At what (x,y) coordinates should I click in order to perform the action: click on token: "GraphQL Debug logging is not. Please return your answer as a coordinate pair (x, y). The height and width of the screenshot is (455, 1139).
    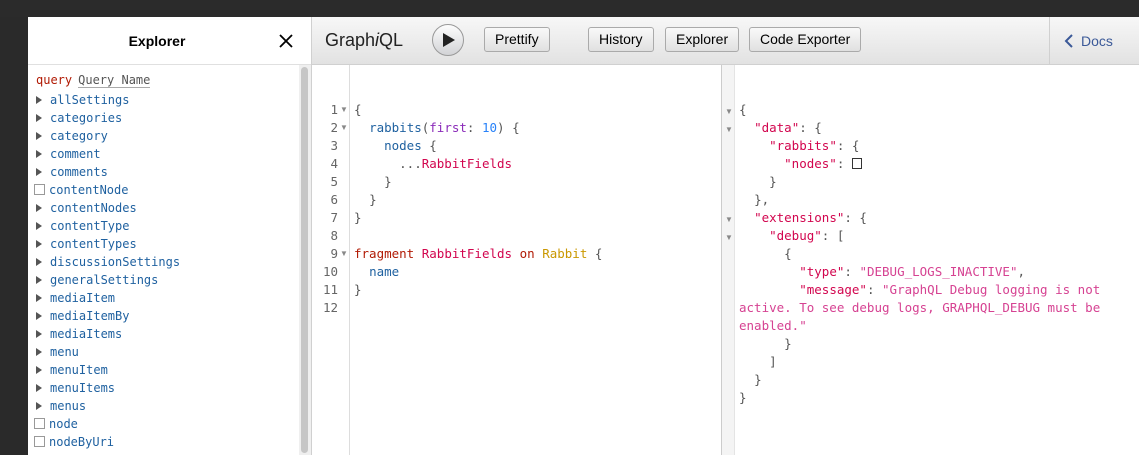
    Looking at the image, I should click on (991, 289).